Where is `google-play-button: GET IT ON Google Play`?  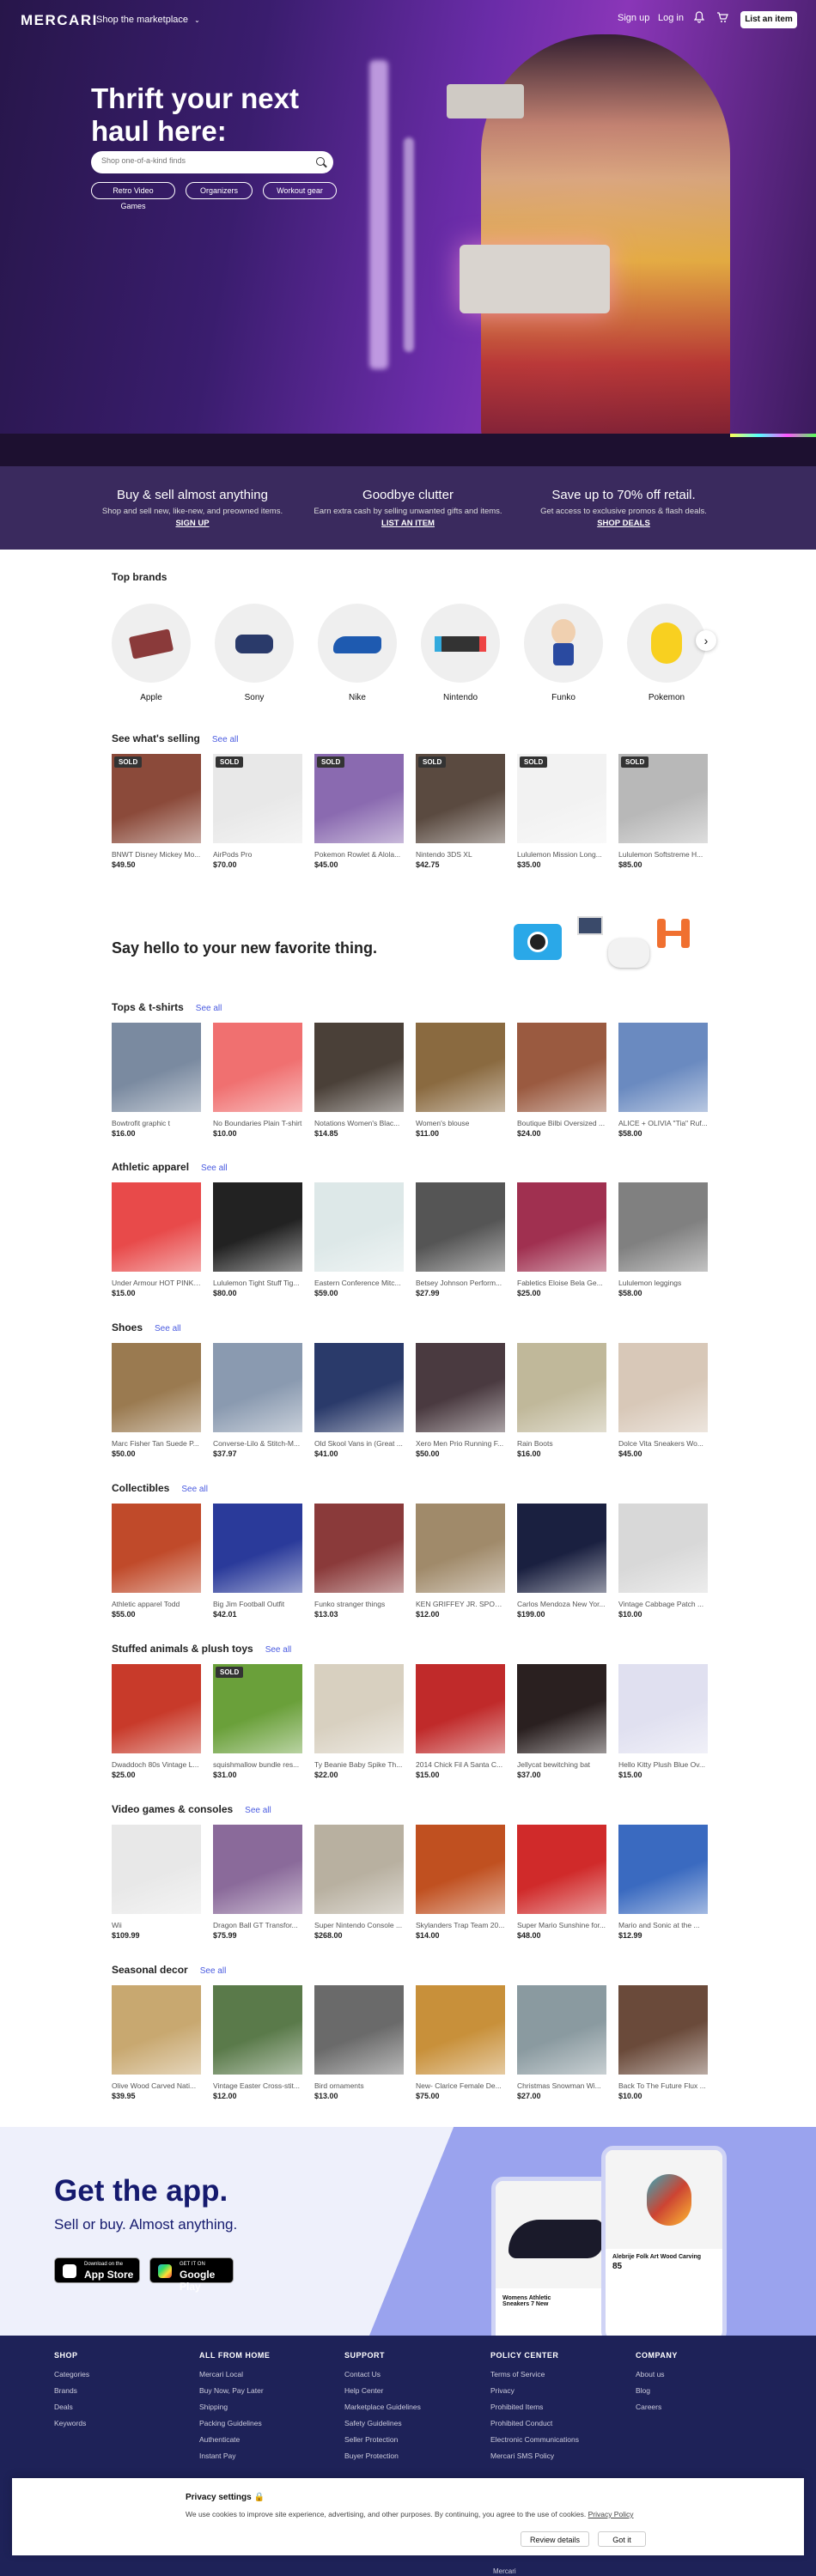
google-play-button: GET IT ON Google Play is located at coordinates (192, 2275).